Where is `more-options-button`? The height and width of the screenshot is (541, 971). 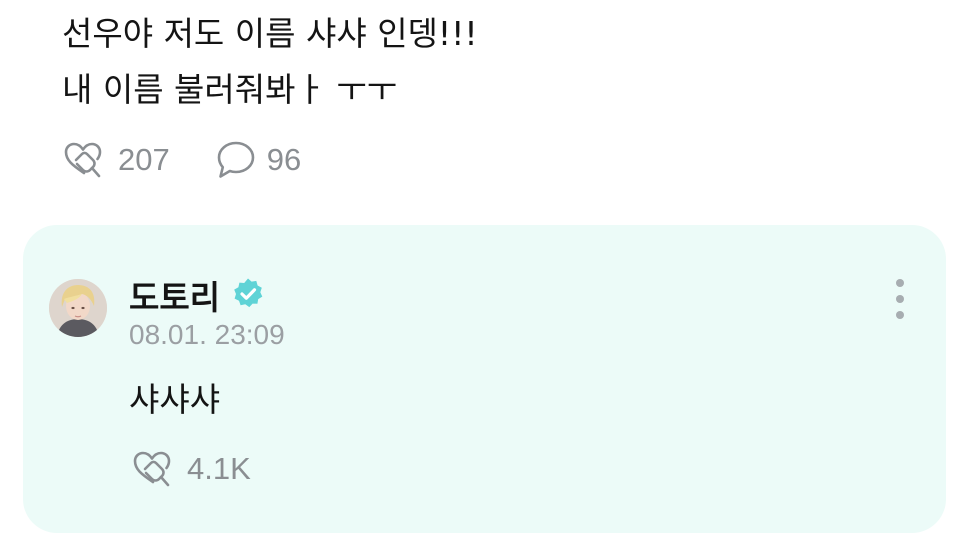 more-options-button is located at coordinates (900, 300).